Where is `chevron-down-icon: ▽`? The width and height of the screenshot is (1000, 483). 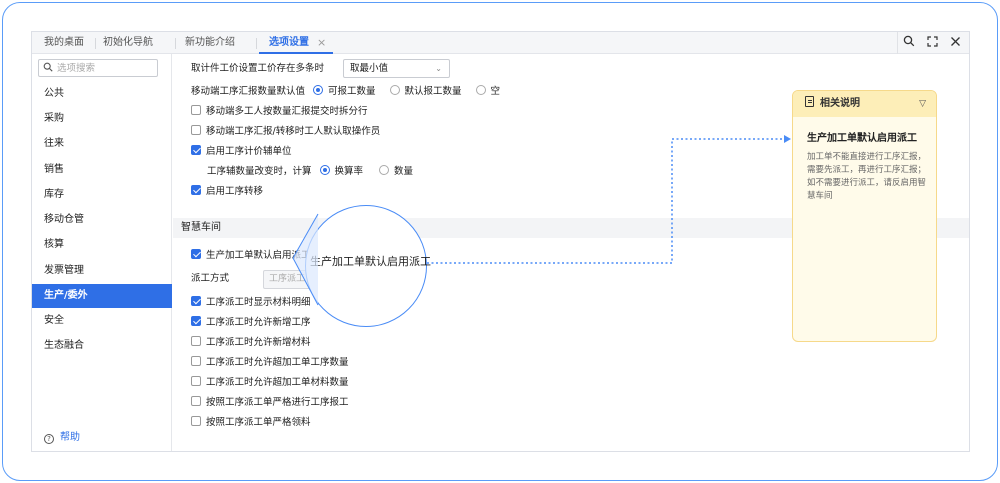 chevron-down-icon: ▽ is located at coordinates (922, 104).